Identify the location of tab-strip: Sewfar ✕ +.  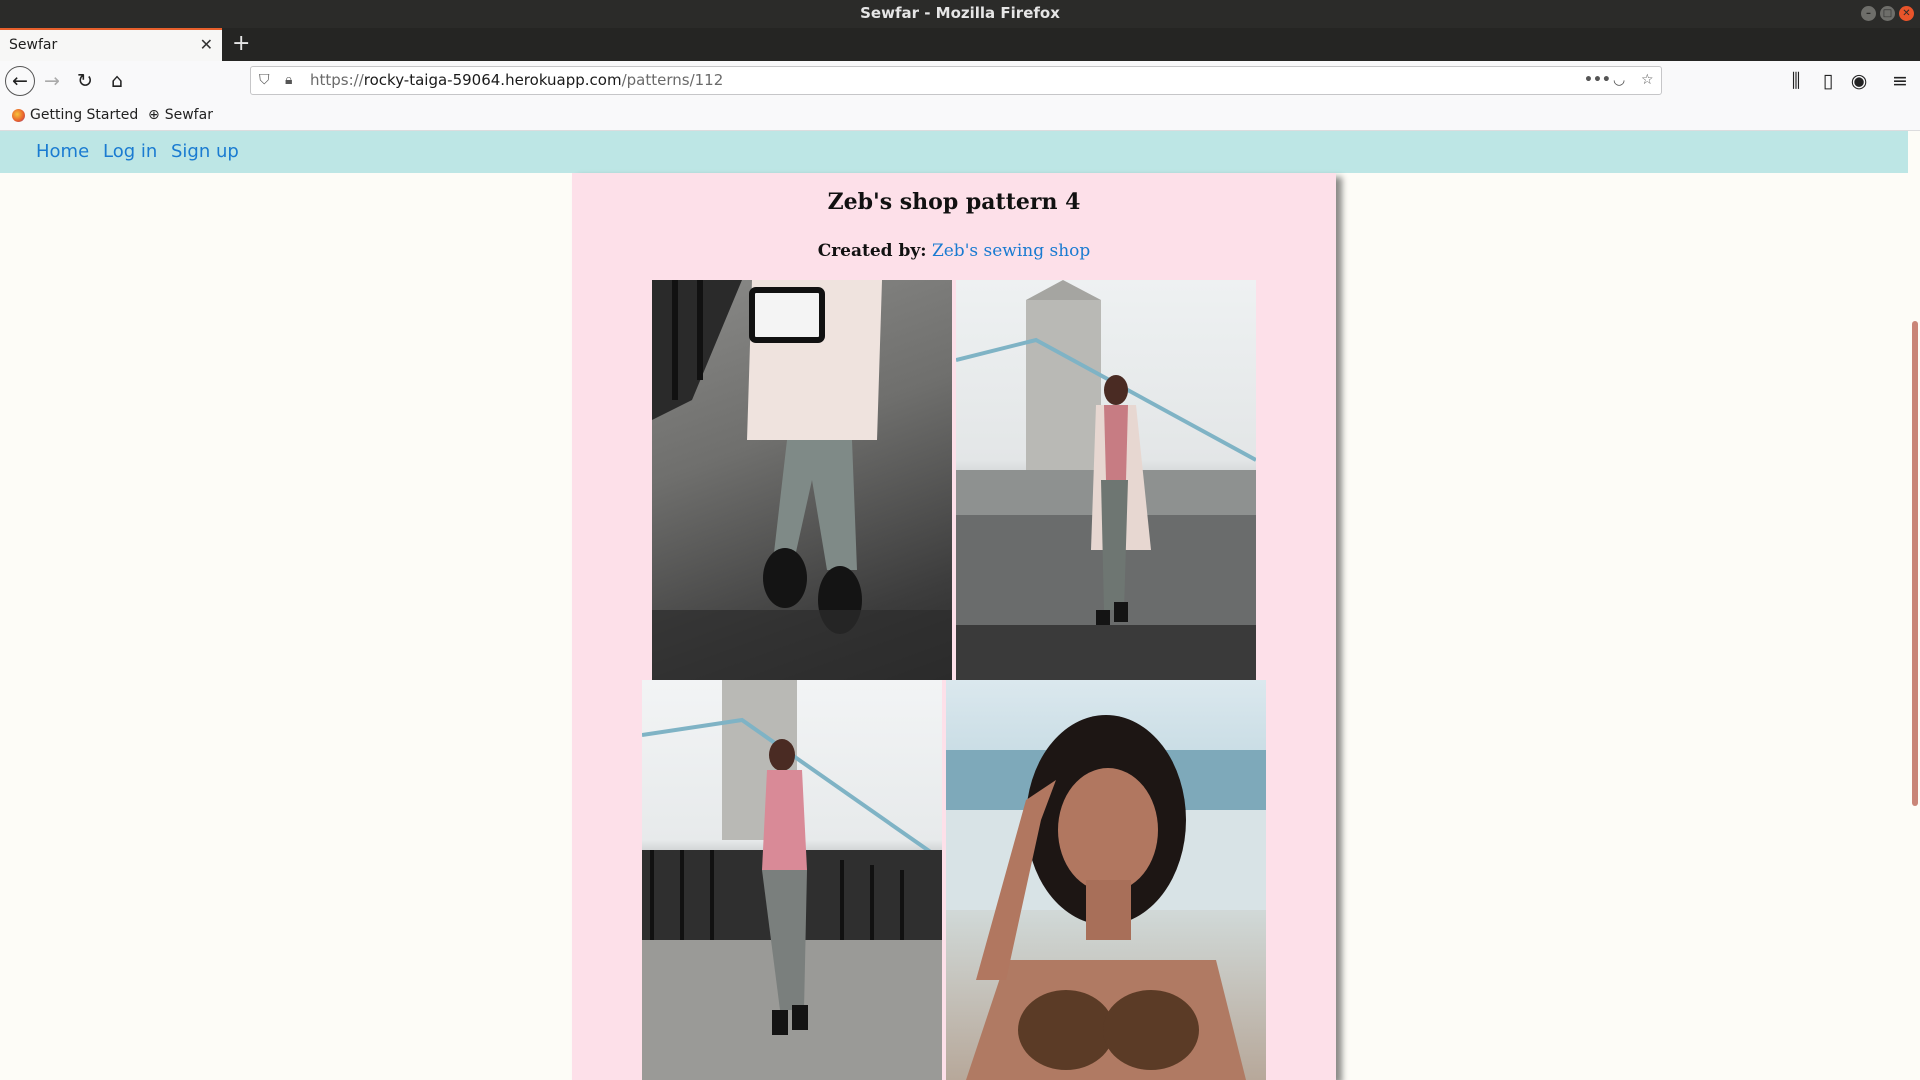
(960, 44).